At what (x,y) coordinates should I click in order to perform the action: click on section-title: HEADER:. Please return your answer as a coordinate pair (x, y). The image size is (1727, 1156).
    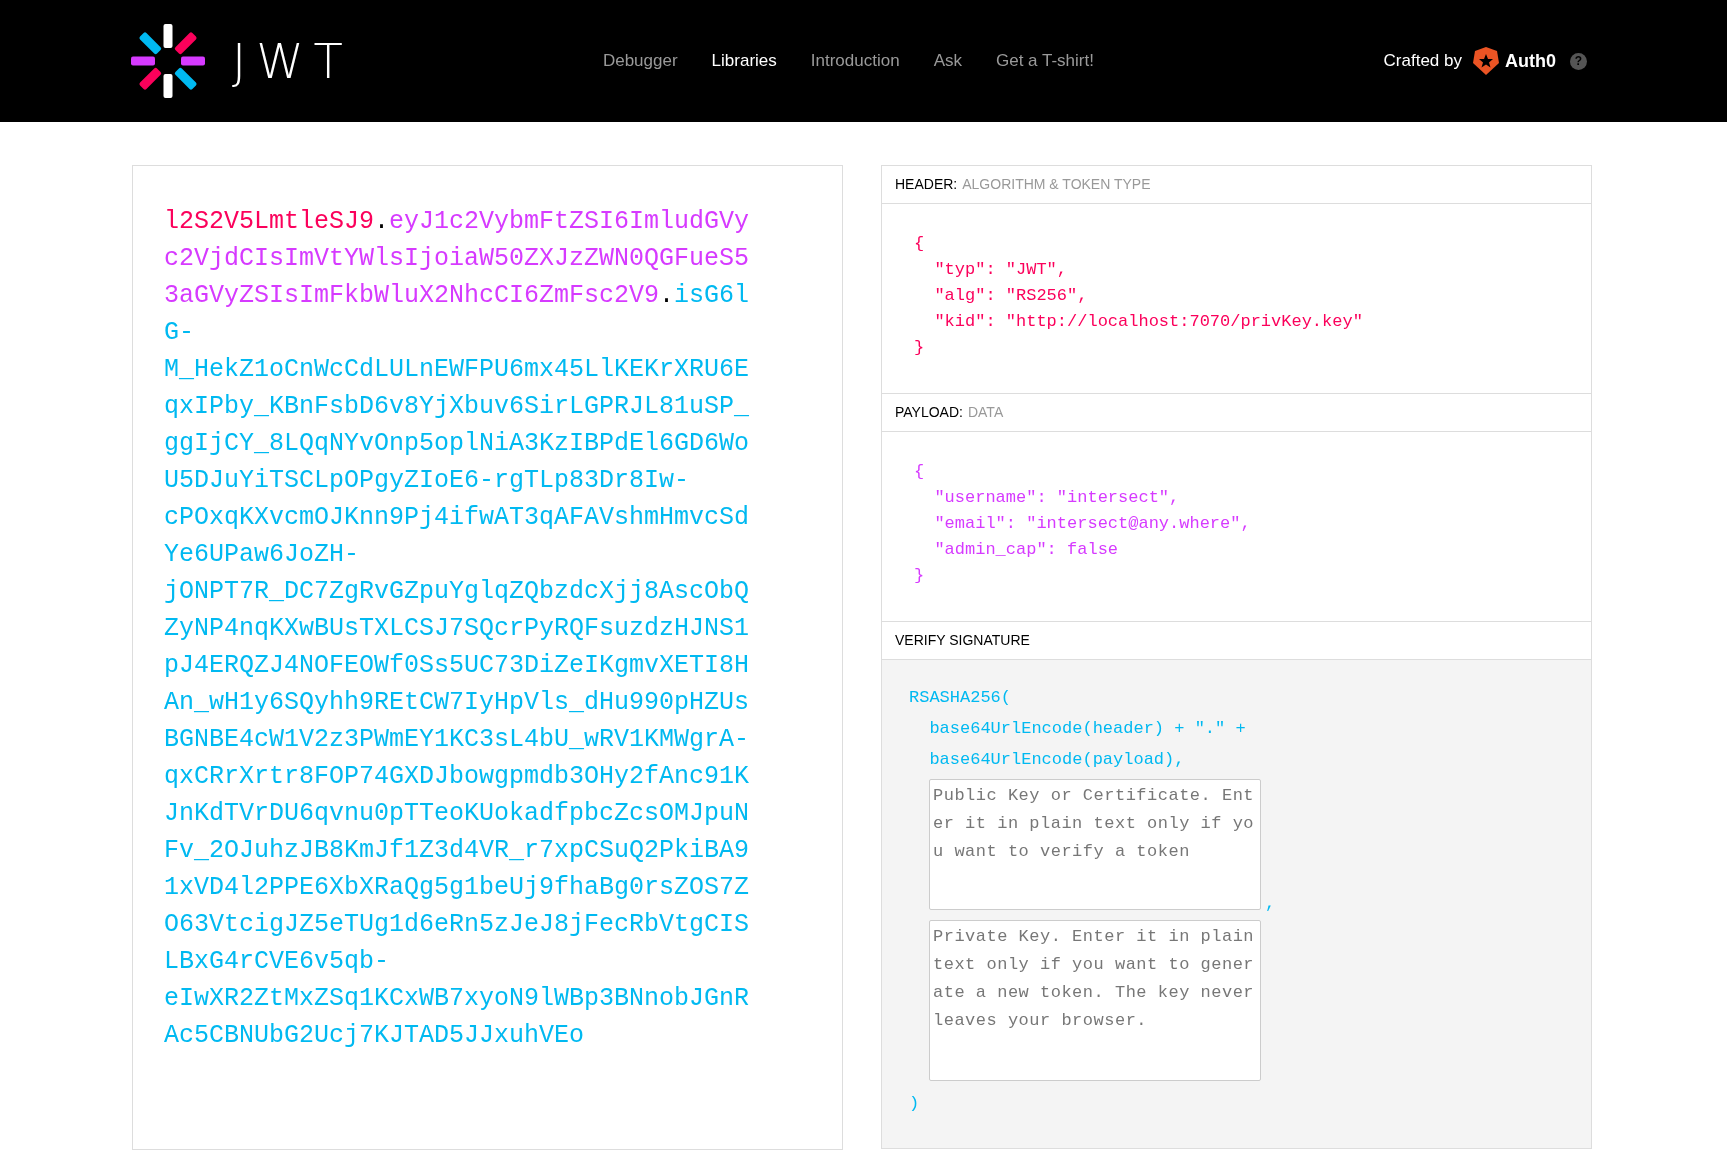
    Looking at the image, I should click on (926, 184).